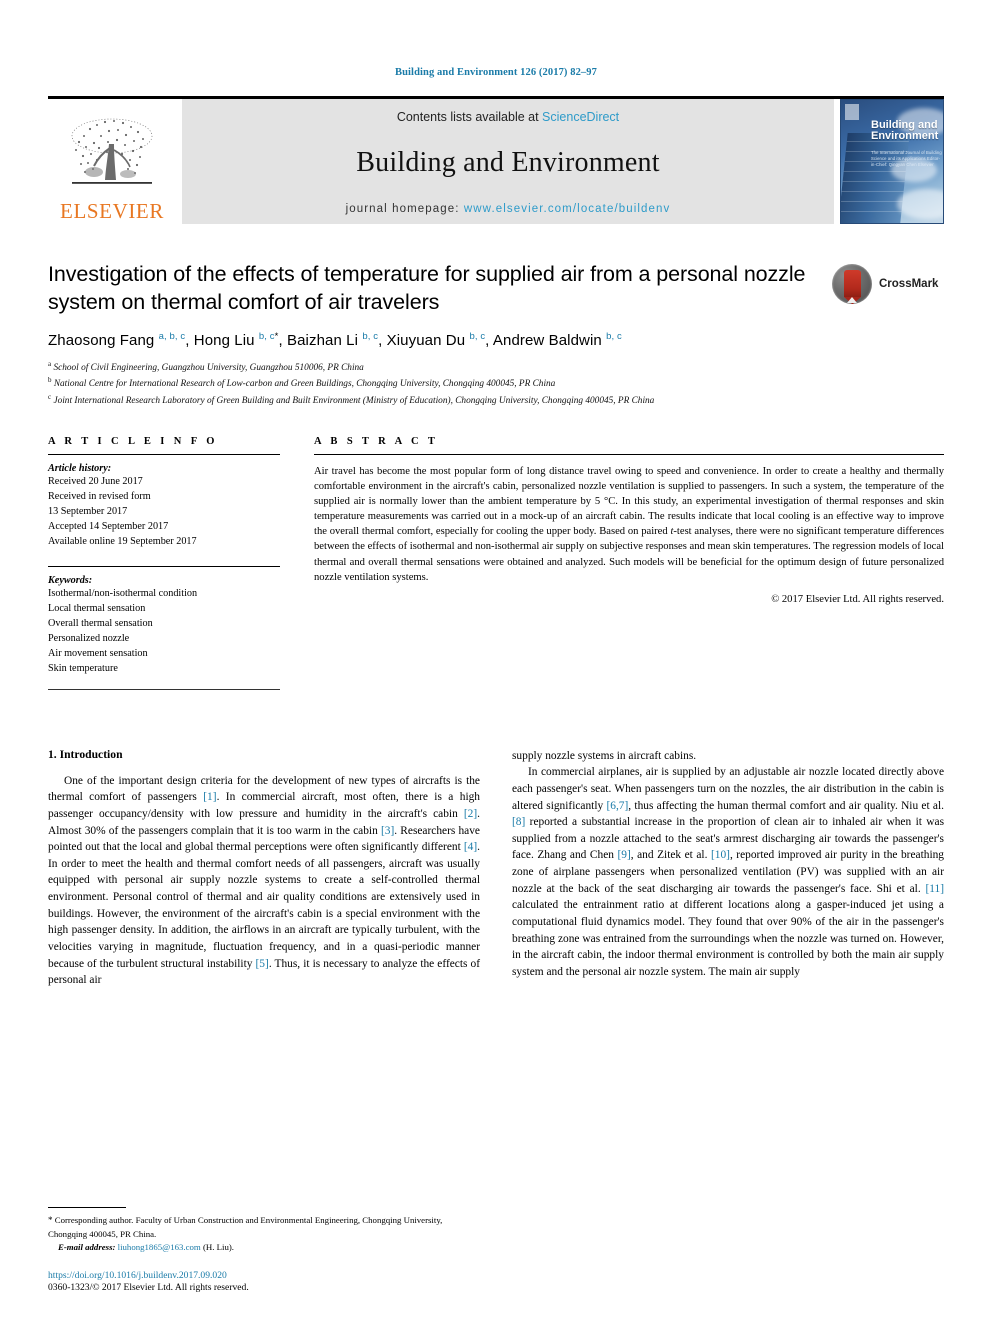  Describe the element at coordinates (934, 889) in the screenshot. I see `citation-ref: [11]` at that location.